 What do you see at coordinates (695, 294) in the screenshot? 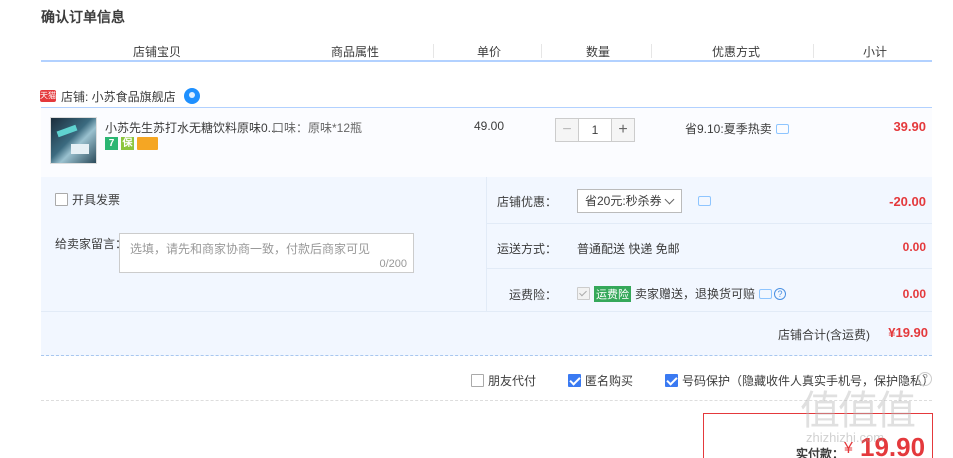
I see `insurance-value: 卖家赠送，退换货可赔` at bounding box center [695, 294].